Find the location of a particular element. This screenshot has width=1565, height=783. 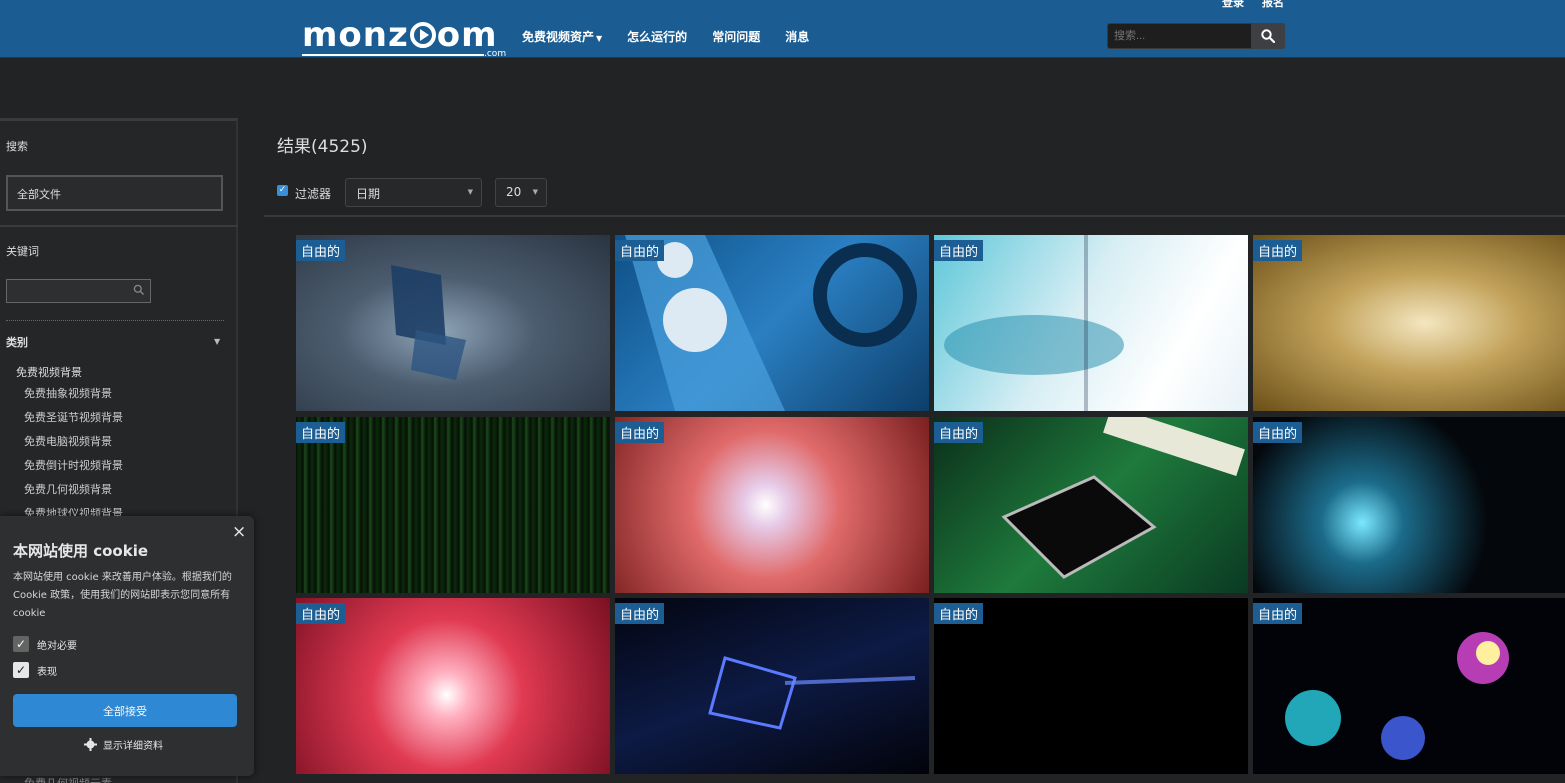

cookie-title: 本网站使用 cookie is located at coordinates (81, 551).